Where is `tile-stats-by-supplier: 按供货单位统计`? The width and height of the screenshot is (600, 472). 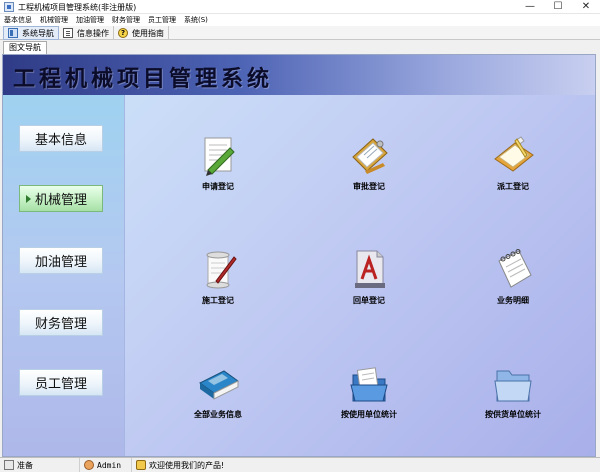 tile-stats-by-supplier: 按供货单位统计 is located at coordinates (513, 390).